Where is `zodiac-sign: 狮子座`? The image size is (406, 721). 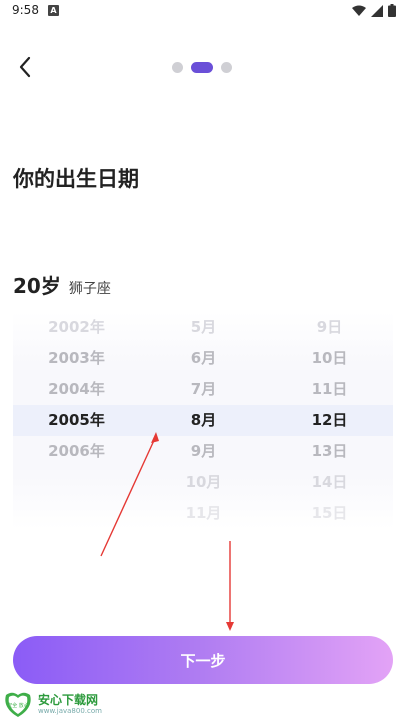
zodiac-sign: 狮子座 is located at coordinates (89, 289).